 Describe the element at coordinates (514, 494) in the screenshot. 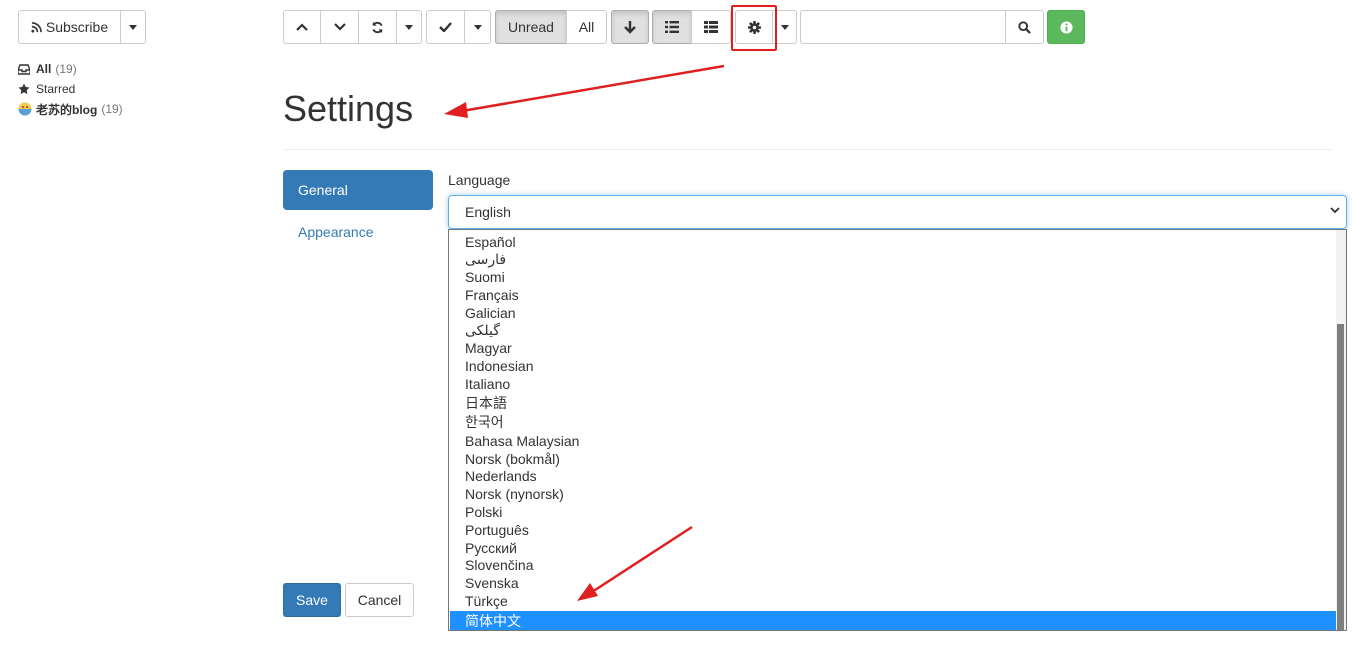

I see `language-option: Norsk (nynorsk)` at that location.